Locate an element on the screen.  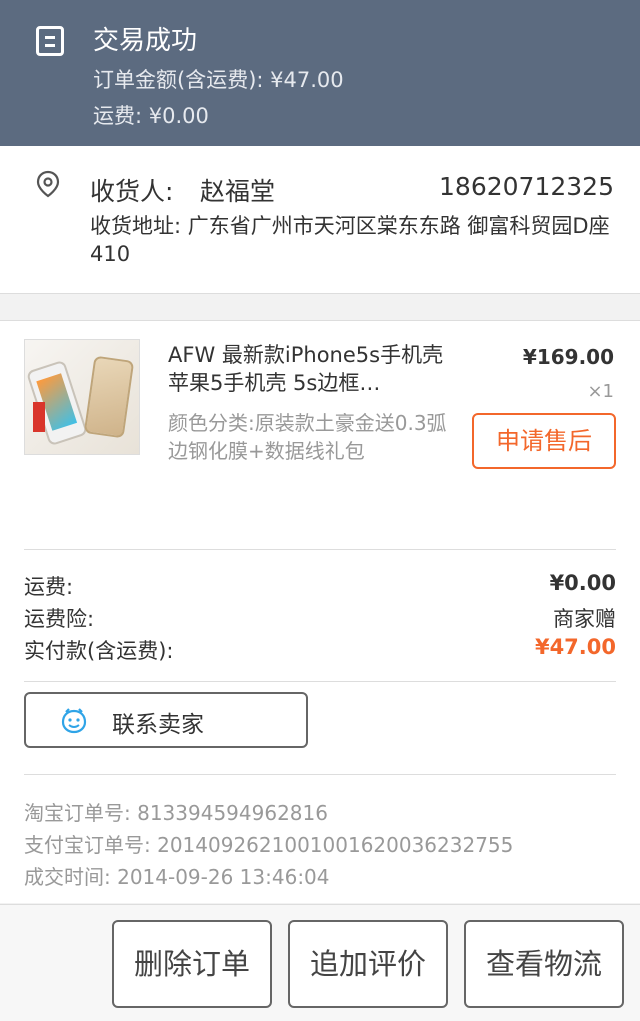
product-sku: 颜色分类:原装款土豪金送0.3弧边钢化膜+数据线礼包 is located at coordinates (307, 437).